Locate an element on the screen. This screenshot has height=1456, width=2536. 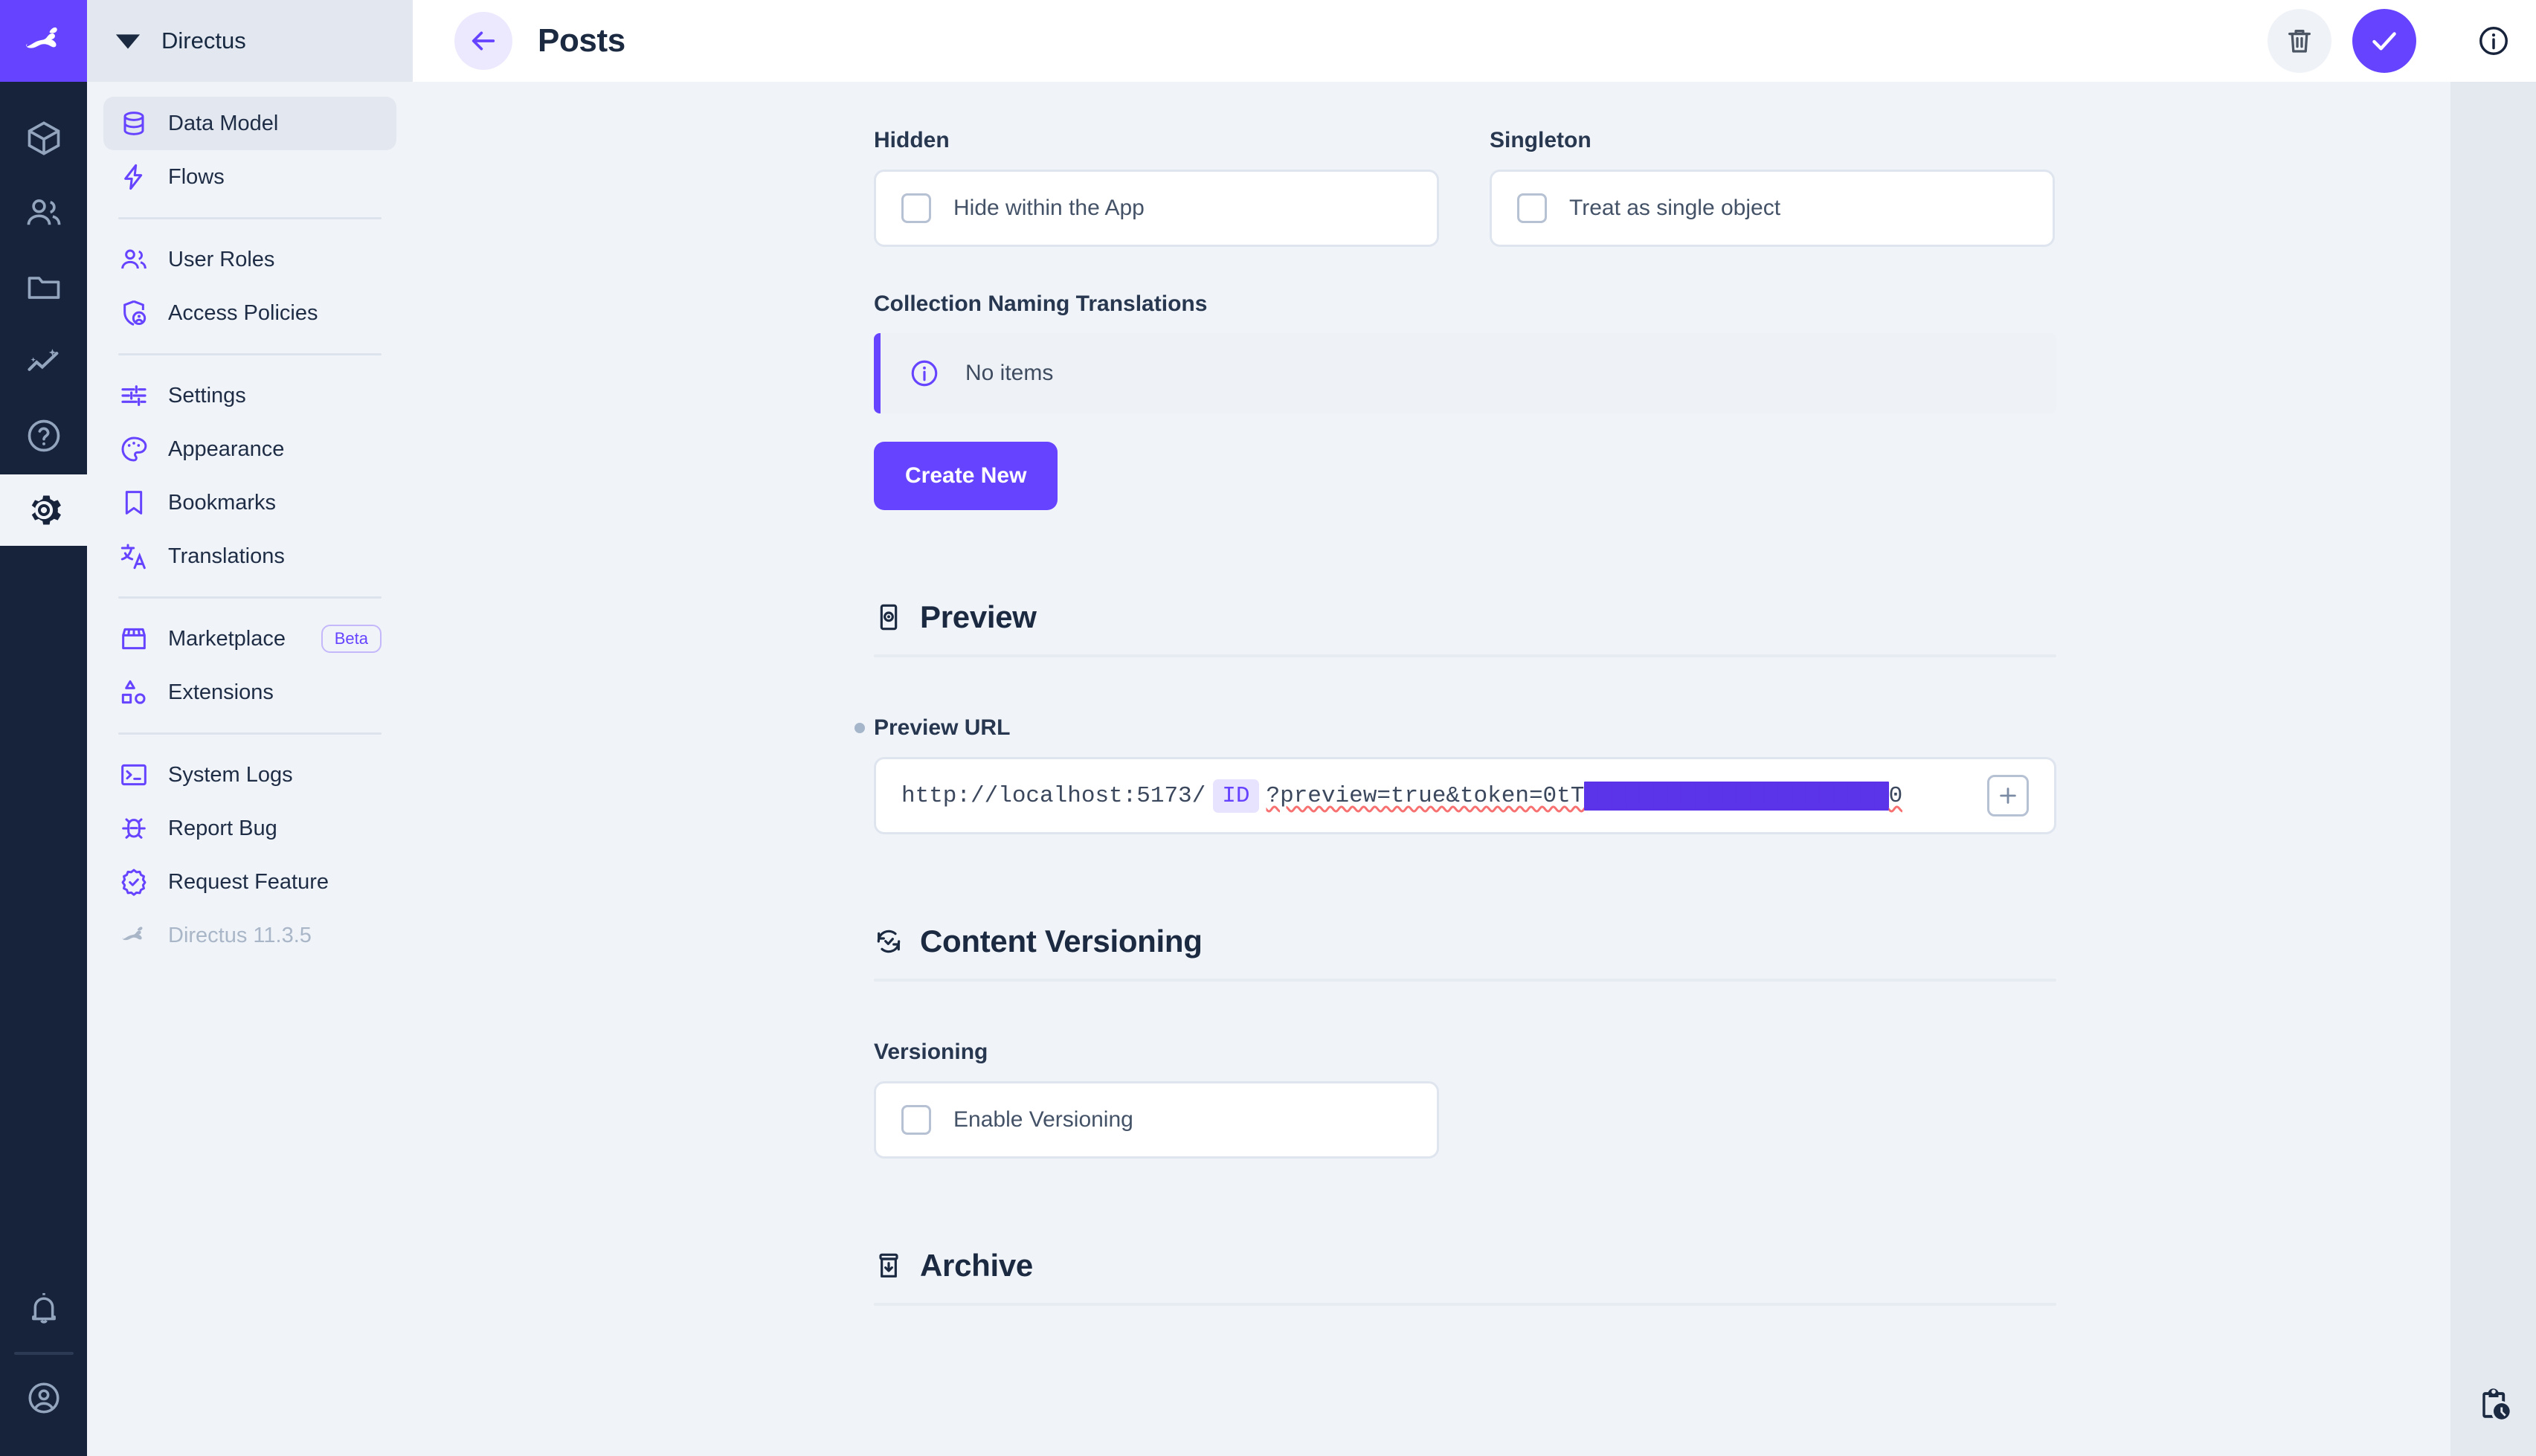
page-header: Posts is located at coordinates (1431, 41).